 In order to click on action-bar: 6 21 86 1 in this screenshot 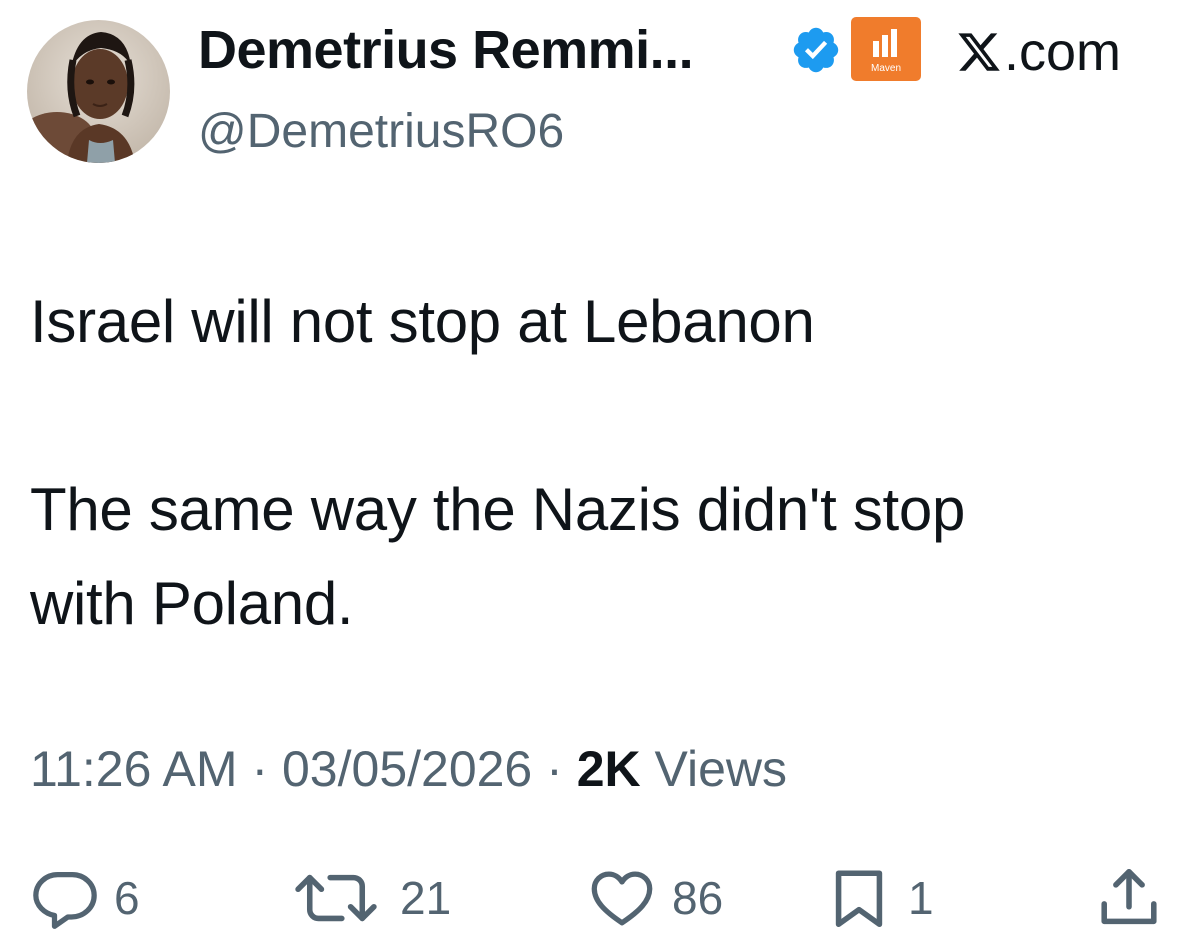, I will do `click(600, 898)`.